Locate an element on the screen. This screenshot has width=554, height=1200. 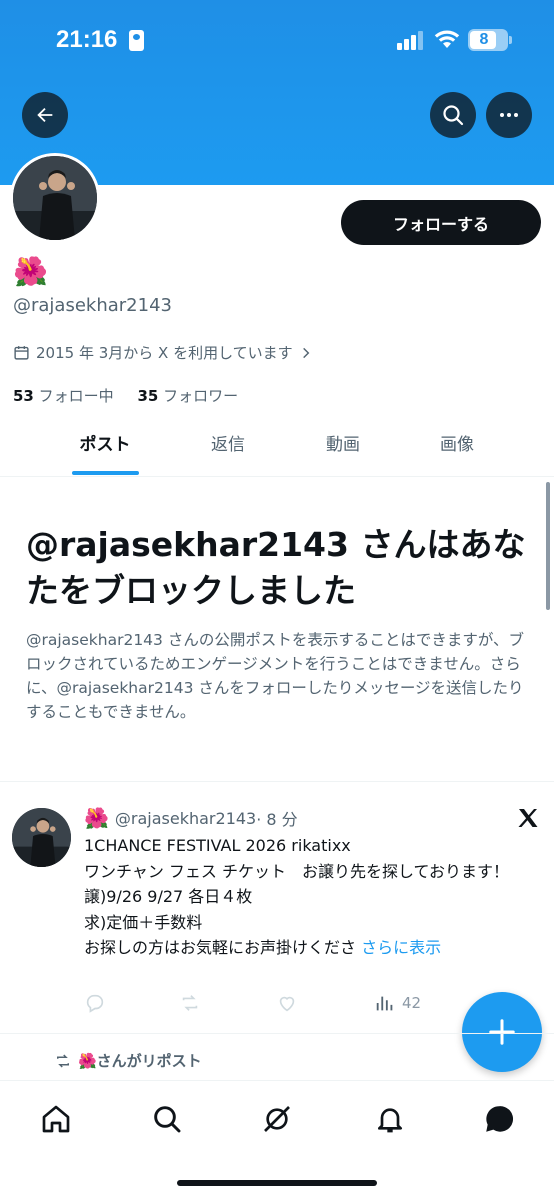
repost-indicator: 🌺さんがリポスト is located at coordinates (128, 1060).